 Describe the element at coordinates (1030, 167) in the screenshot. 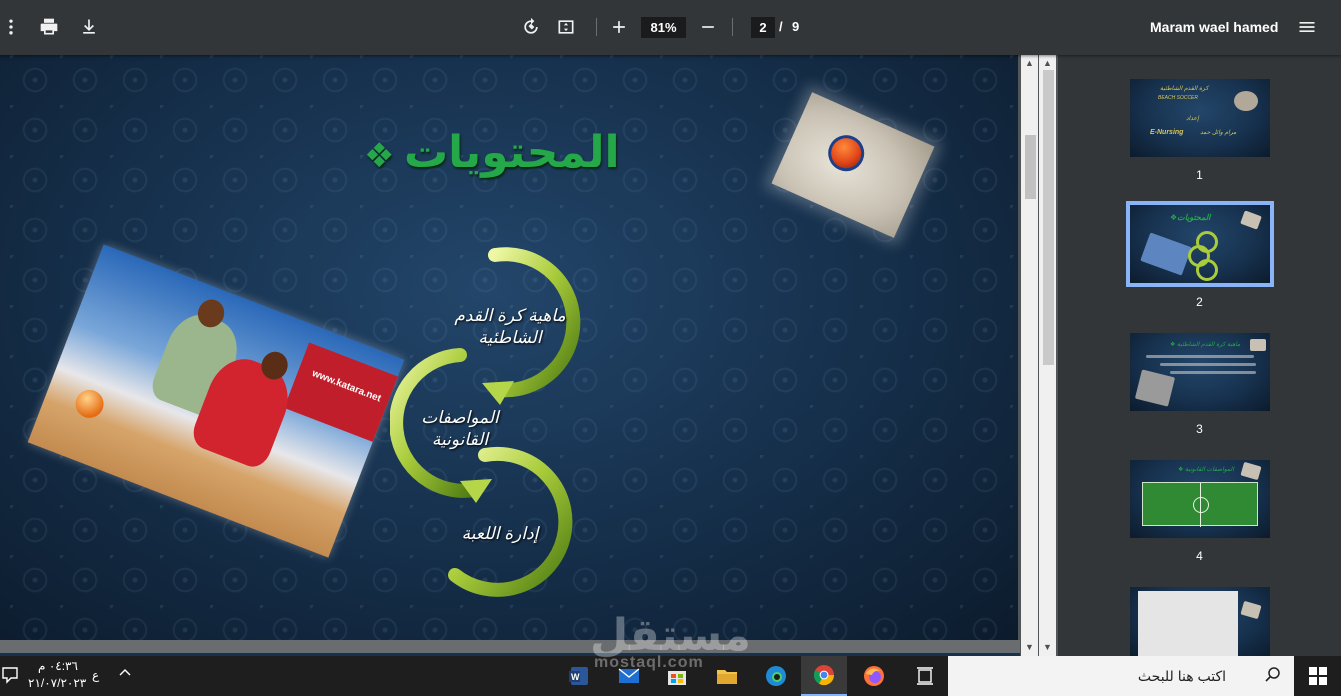

I see `viewer-scrollbar-thumb` at that location.